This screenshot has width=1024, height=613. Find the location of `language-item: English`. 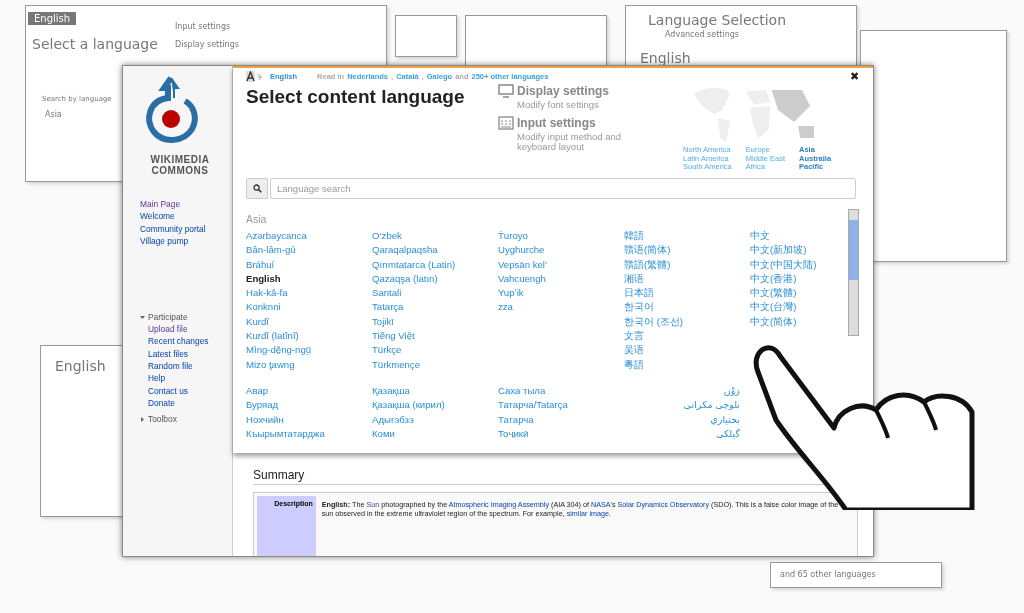

language-item: English is located at coordinates (263, 279).